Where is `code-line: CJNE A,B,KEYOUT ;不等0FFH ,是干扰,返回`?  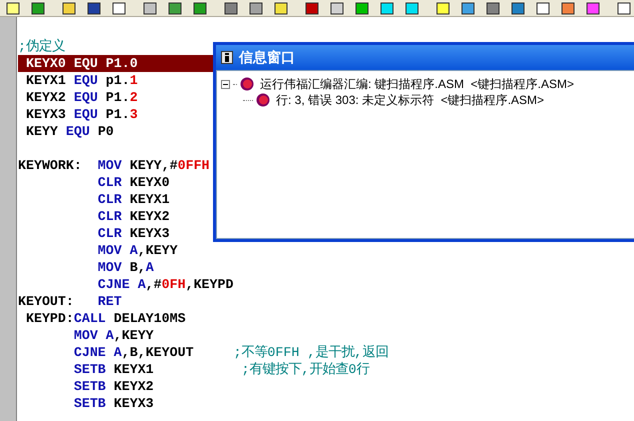 code-line: CJNE A,B,KEYOUT ;不等0FFH ,是干扰,返回 is located at coordinates (230, 352).